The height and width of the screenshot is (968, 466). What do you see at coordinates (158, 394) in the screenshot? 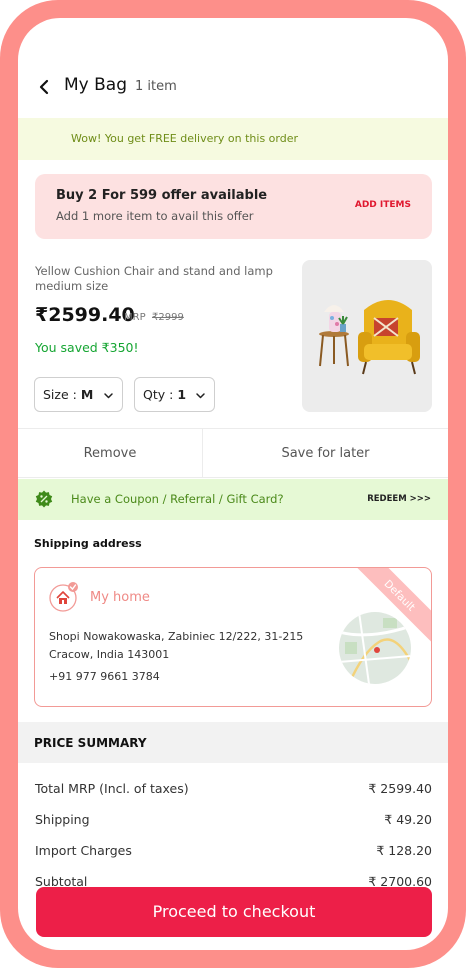
I see `qty-label: Qty :` at bounding box center [158, 394].